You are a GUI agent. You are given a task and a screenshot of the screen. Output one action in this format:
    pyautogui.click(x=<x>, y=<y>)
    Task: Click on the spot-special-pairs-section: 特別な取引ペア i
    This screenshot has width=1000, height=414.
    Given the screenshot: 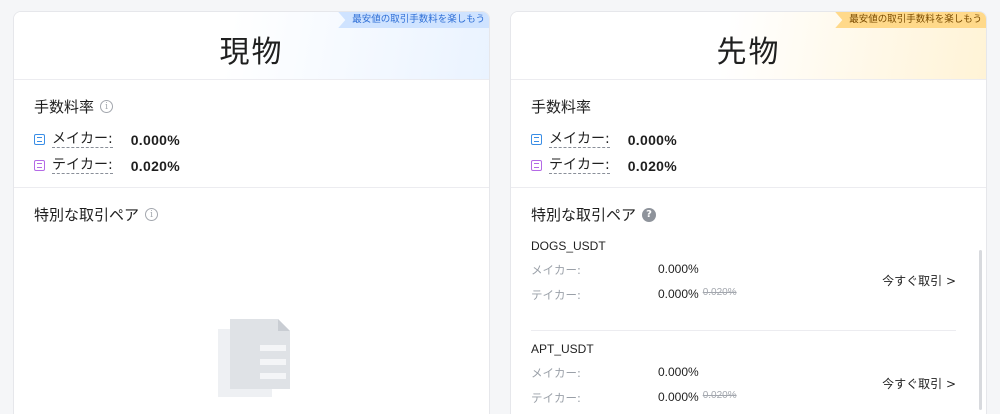 What is the action you would take?
    pyautogui.click(x=251, y=206)
    